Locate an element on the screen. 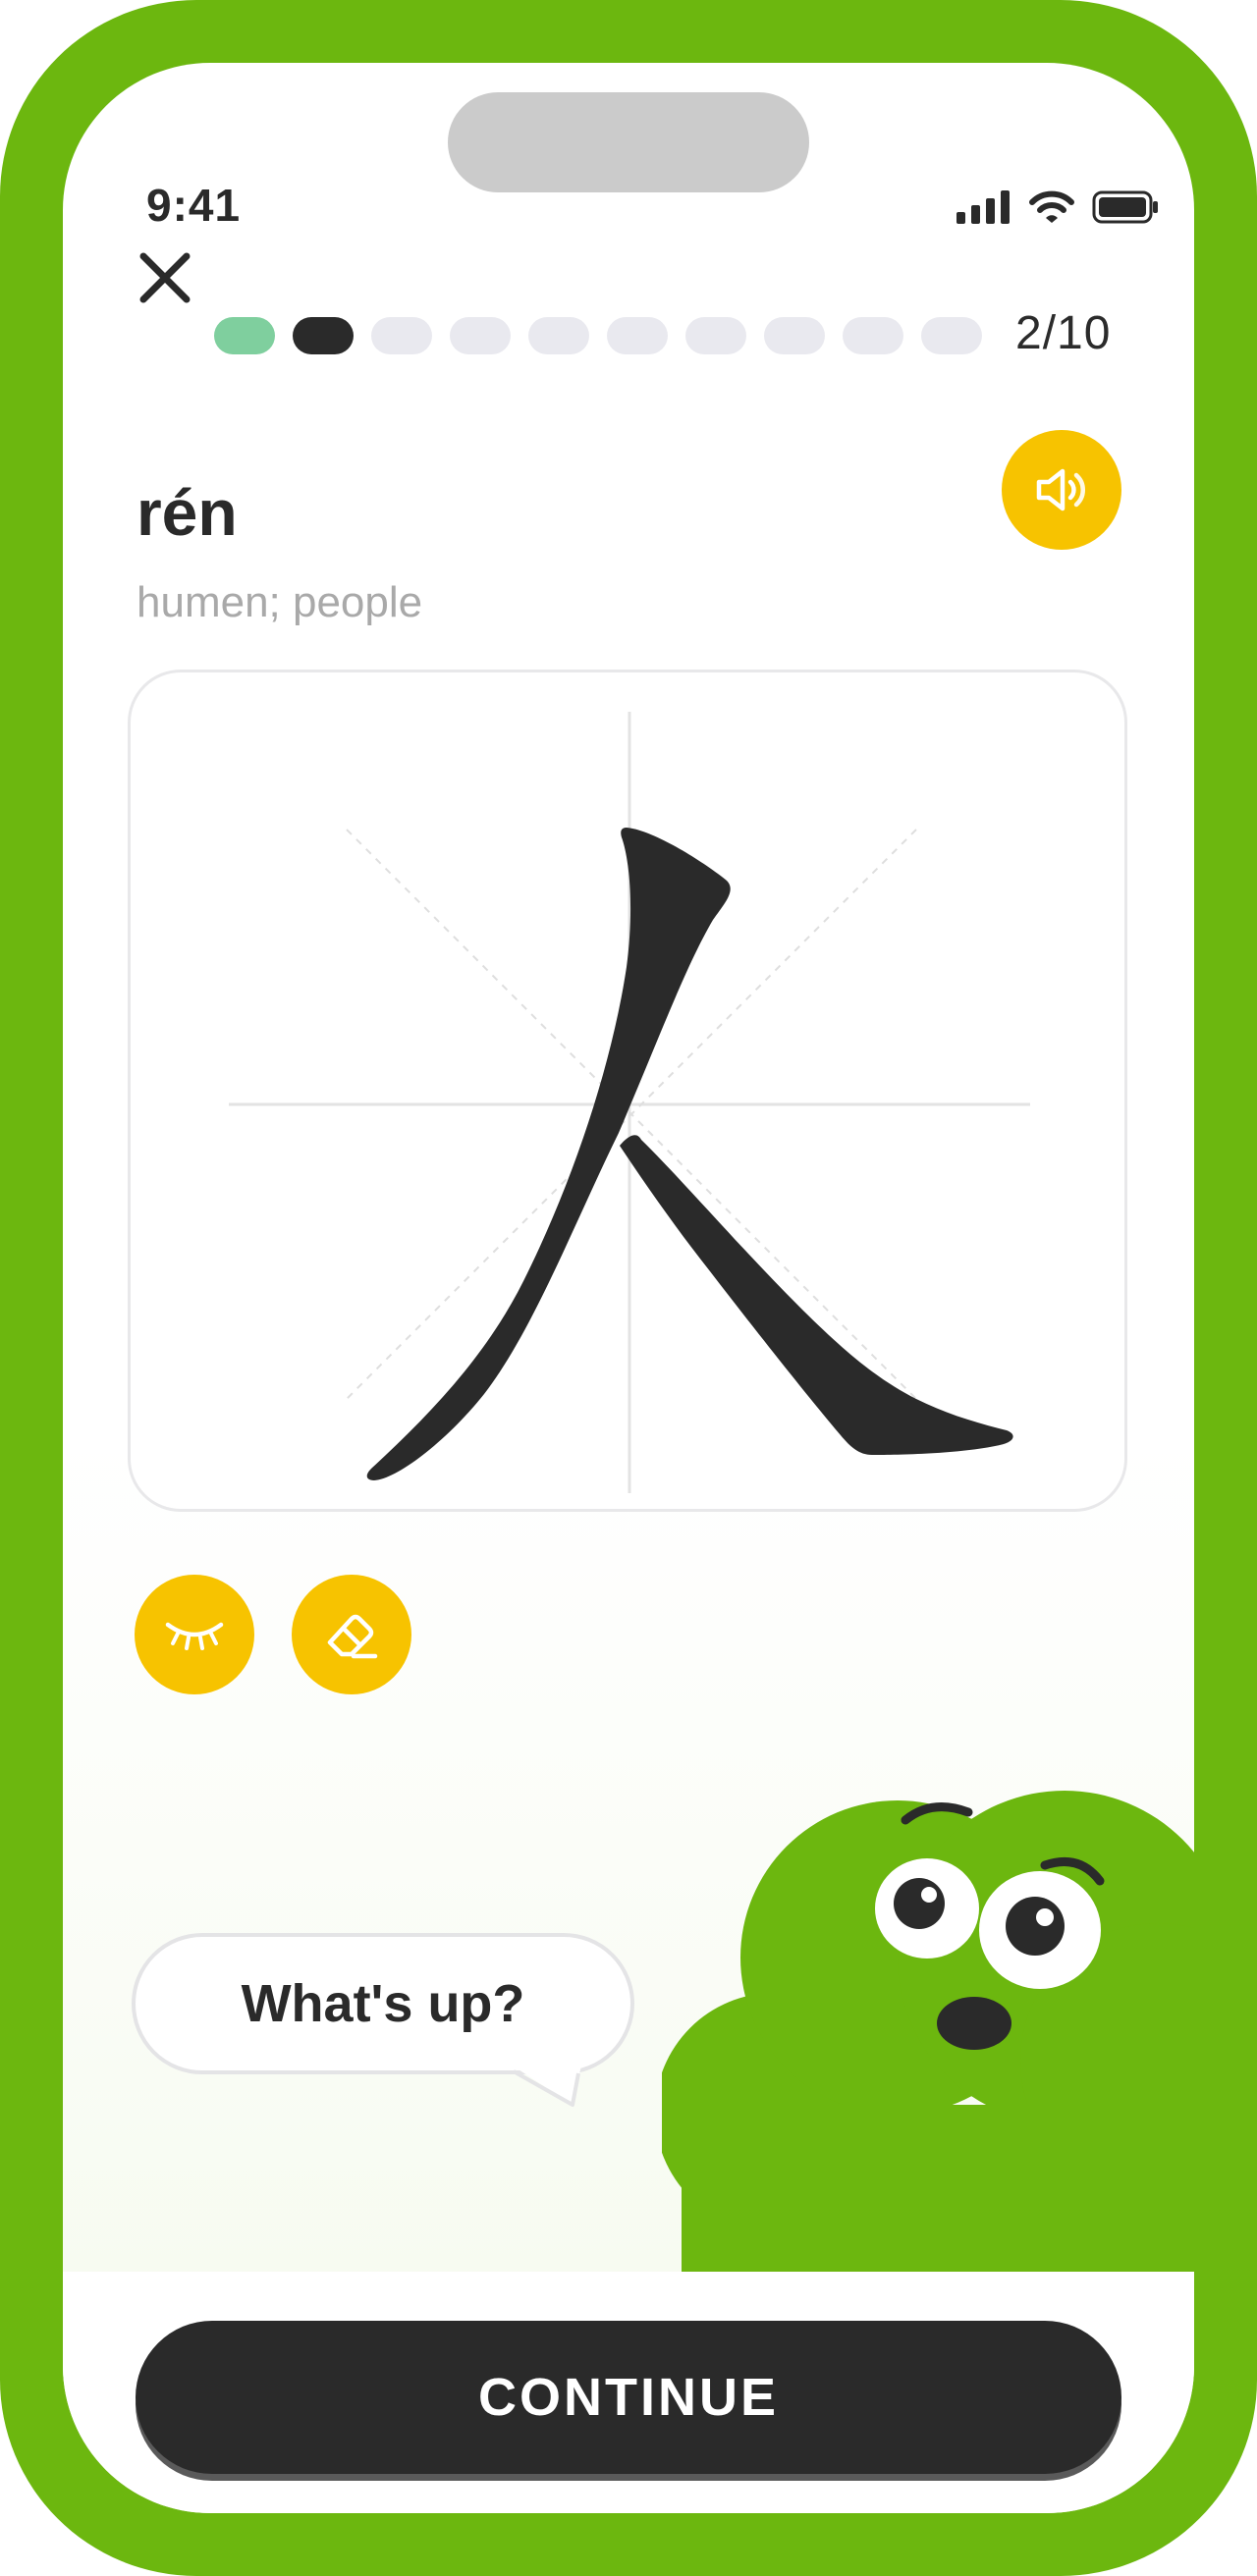  continue-button: CONTINUE is located at coordinates (628, 2397).